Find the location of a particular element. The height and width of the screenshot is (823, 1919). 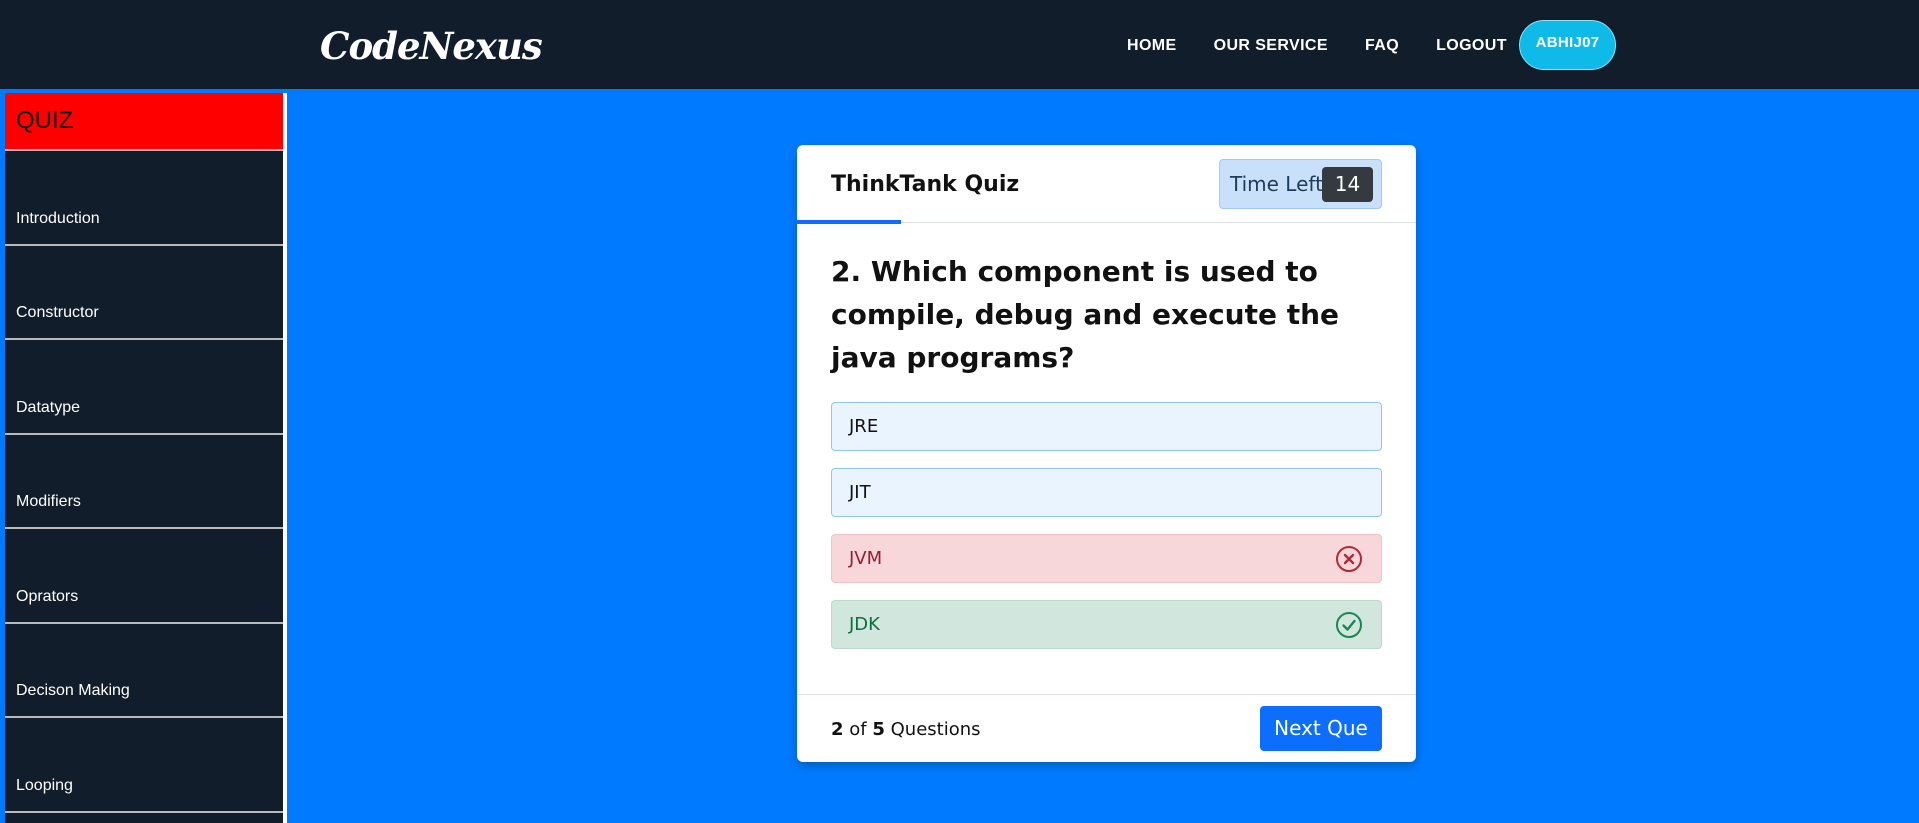

option-label: JRE is located at coordinates (864, 426).